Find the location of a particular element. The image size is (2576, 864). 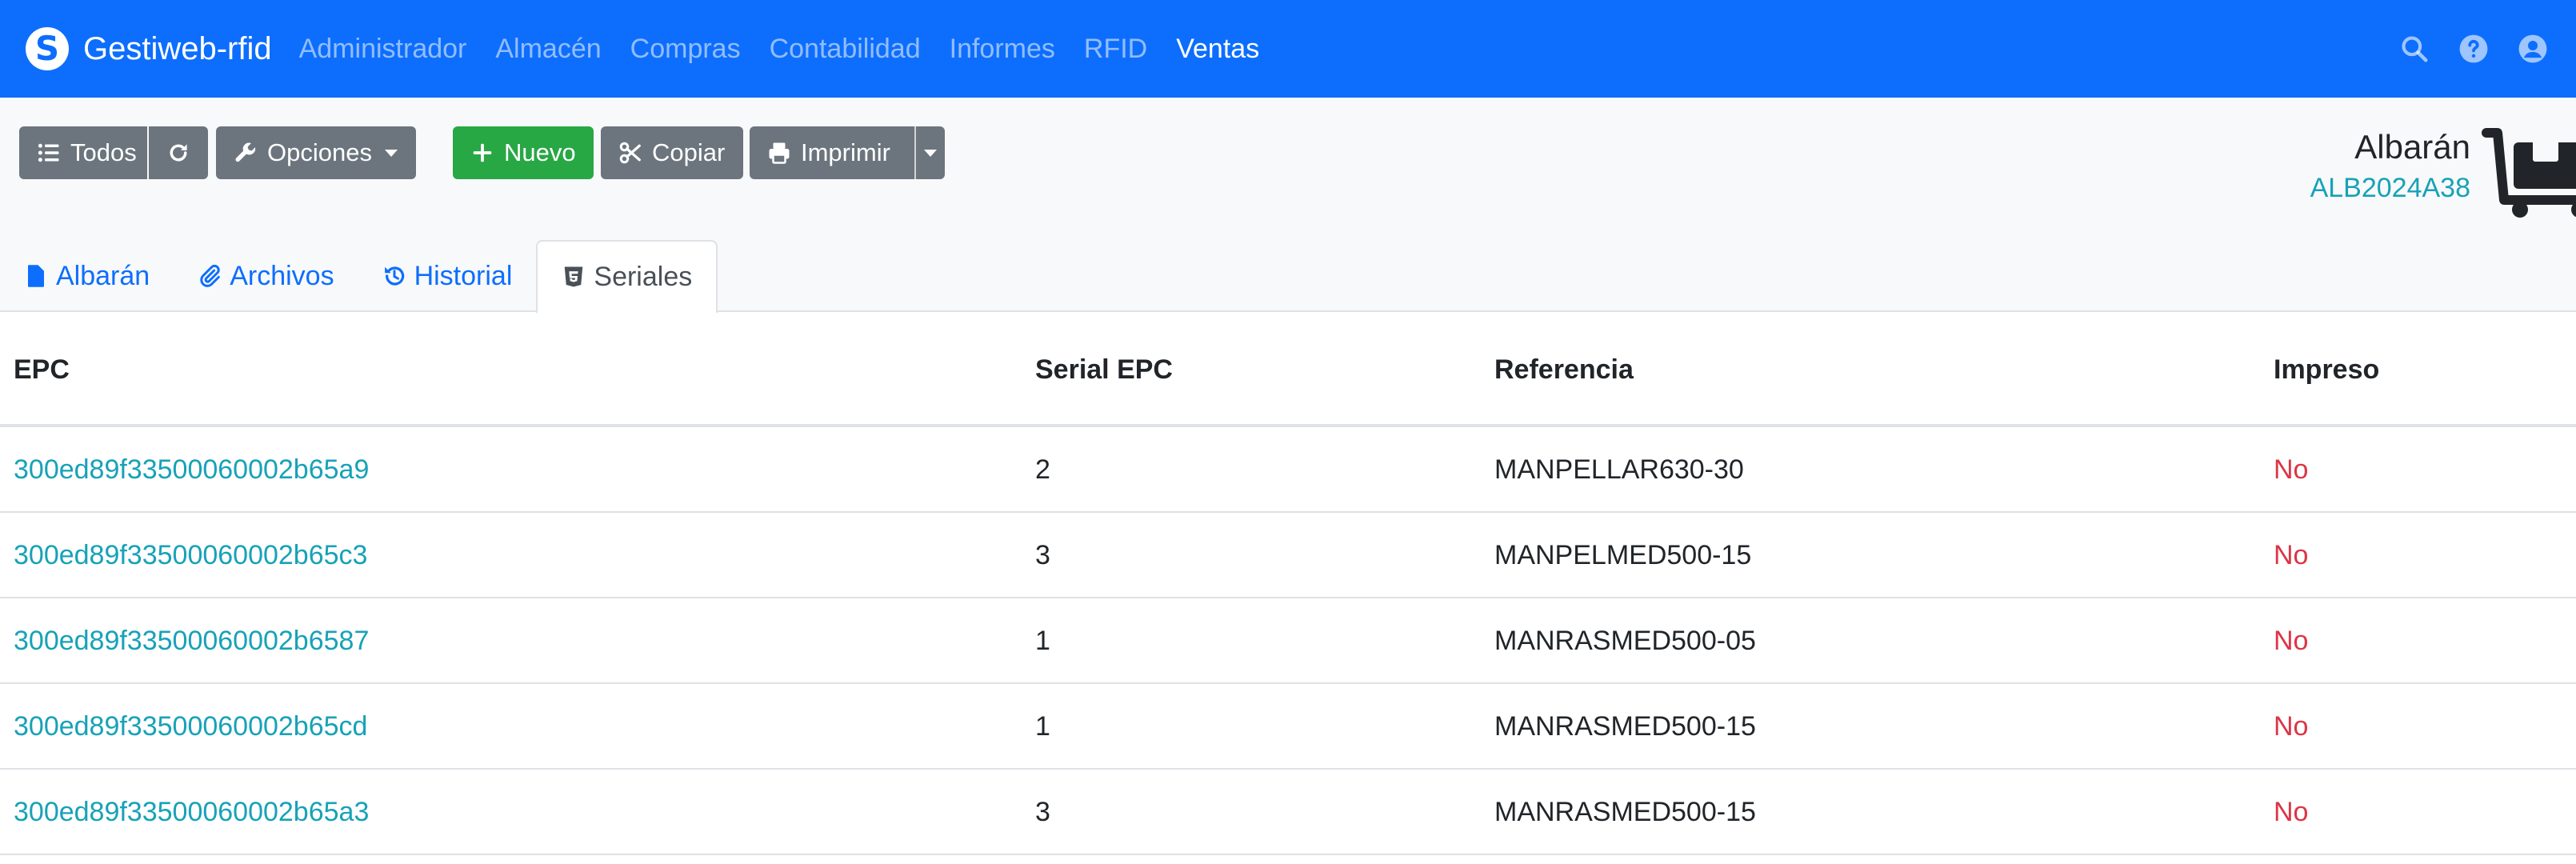

printer-icon is located at coordinates (779, 153).